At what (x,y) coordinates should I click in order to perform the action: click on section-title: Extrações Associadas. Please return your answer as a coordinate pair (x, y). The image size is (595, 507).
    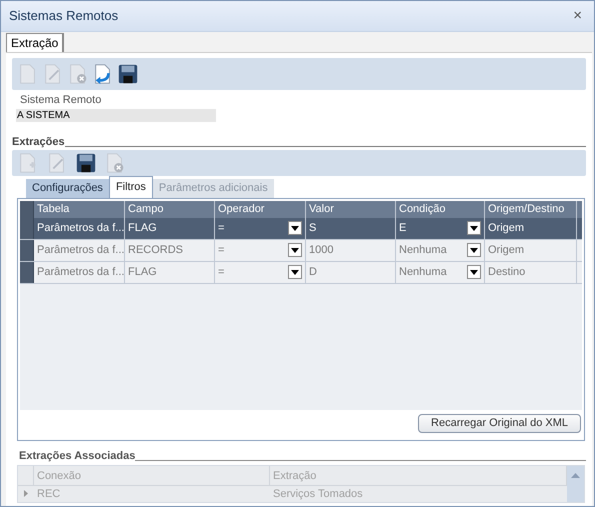
    Looking at the image, I should click on (77, 456).